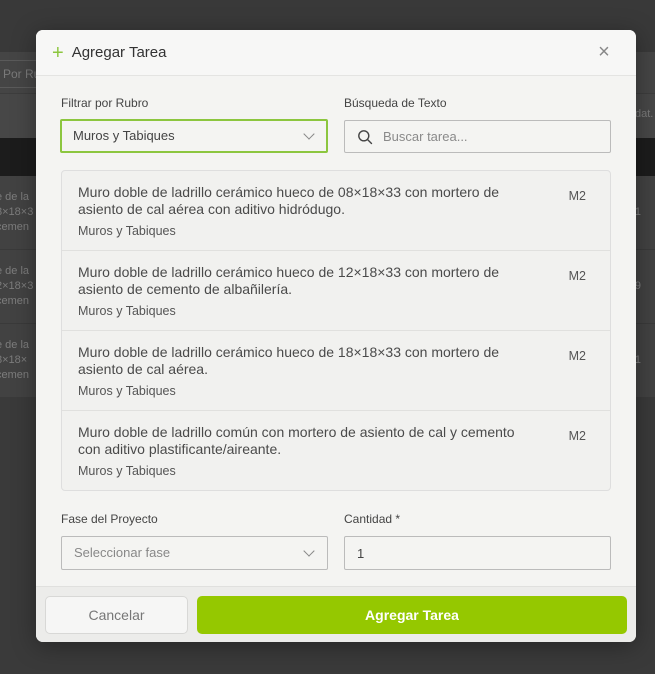  Describe the element at coordinates (17, 212) in the screenshot. I see `background-row-text: 8×18×3` at that location.